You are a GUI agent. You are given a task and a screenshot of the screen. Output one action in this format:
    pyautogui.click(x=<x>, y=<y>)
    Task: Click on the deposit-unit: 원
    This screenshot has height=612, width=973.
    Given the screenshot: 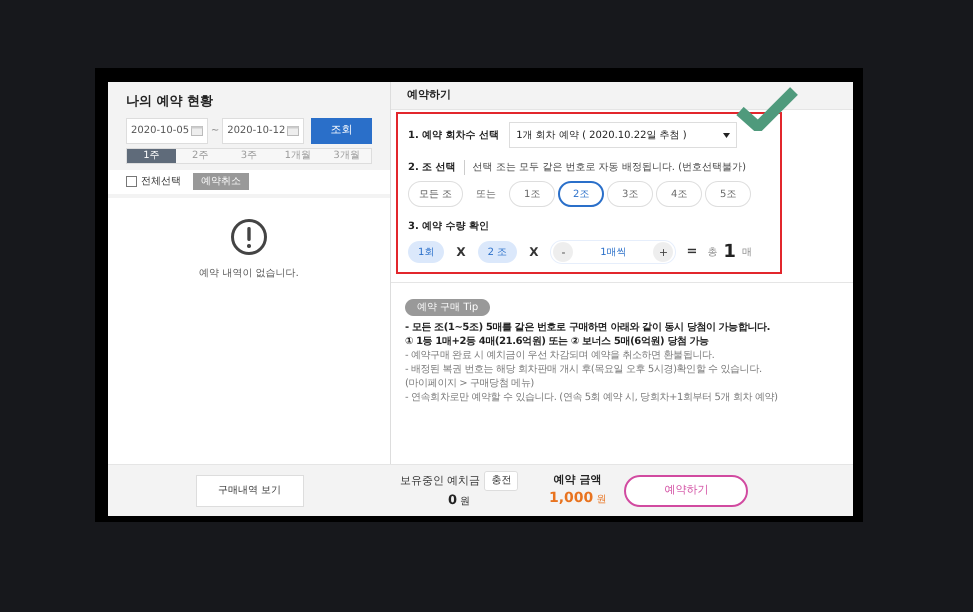 What is the action you would take?
    pyautogui.click(x=465, y=501)
    